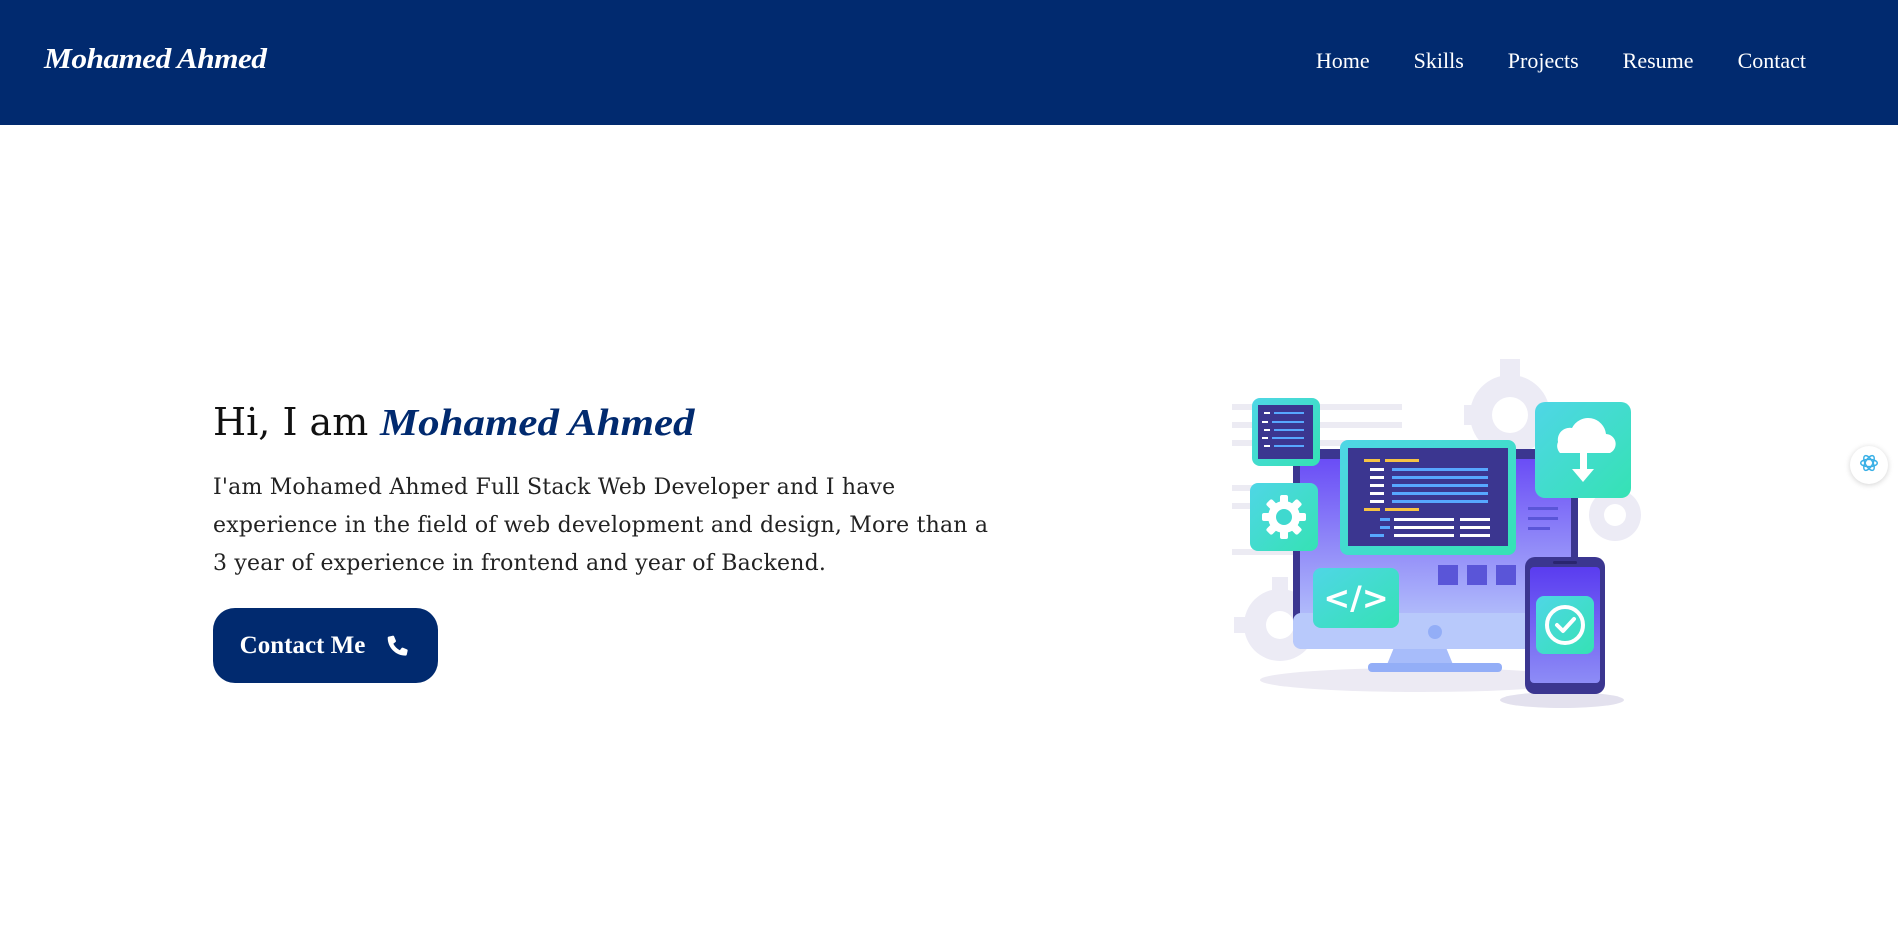 The width and height of the screenshot is (1898, 932). Describe the element at coordinates (155, 60) in the screenshot. I see `site-logo: Mohamed Ahmed` at that location.